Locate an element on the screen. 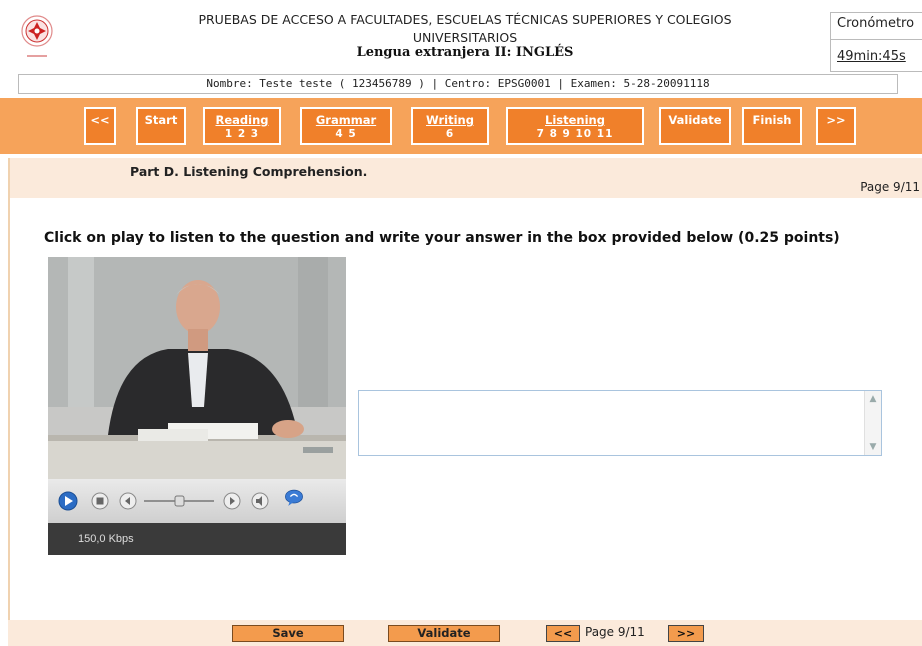 This screenshot has width=922, height=646. nav-start-button: Start is located at coordinates (161, 126).